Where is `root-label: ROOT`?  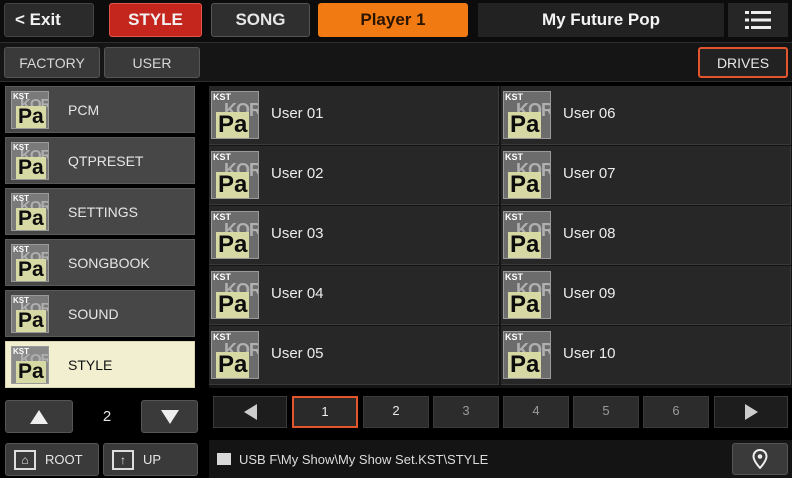 root-label: ROOT is located at coordinates (64, 459).